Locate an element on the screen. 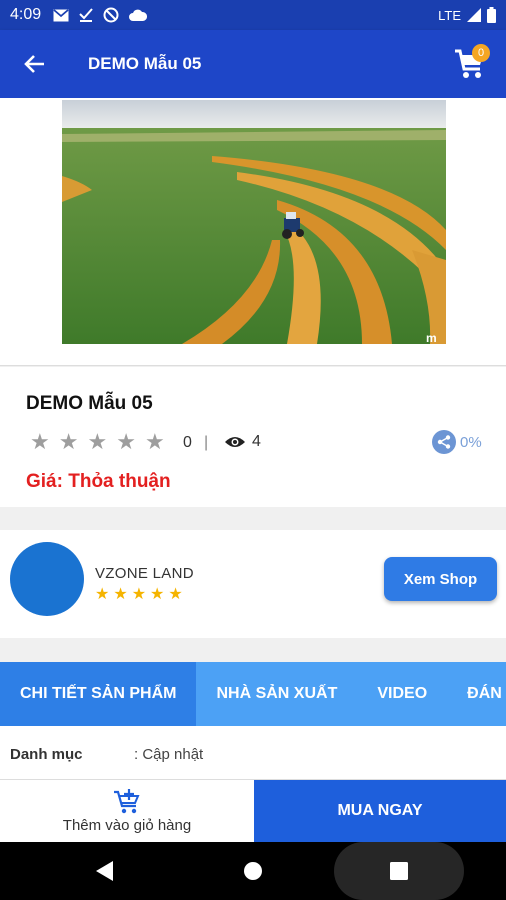  download-done-icon is located at coordinates (86, 15).